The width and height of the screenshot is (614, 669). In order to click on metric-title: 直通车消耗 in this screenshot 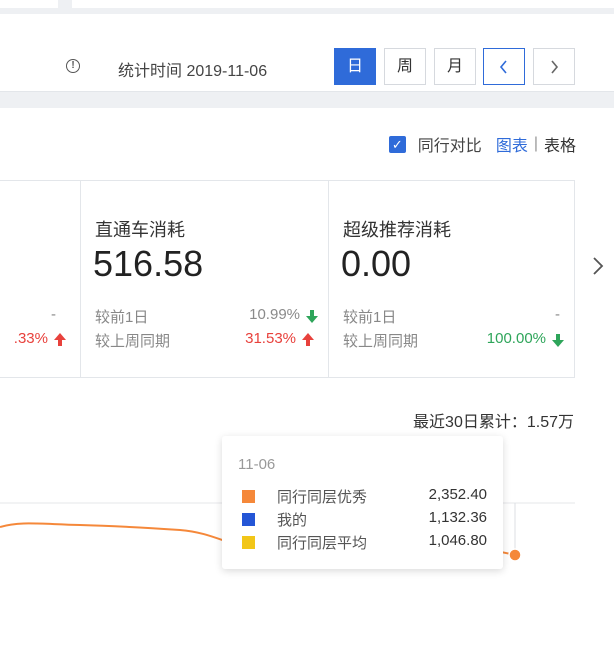, I will do `click(140, 230)`.